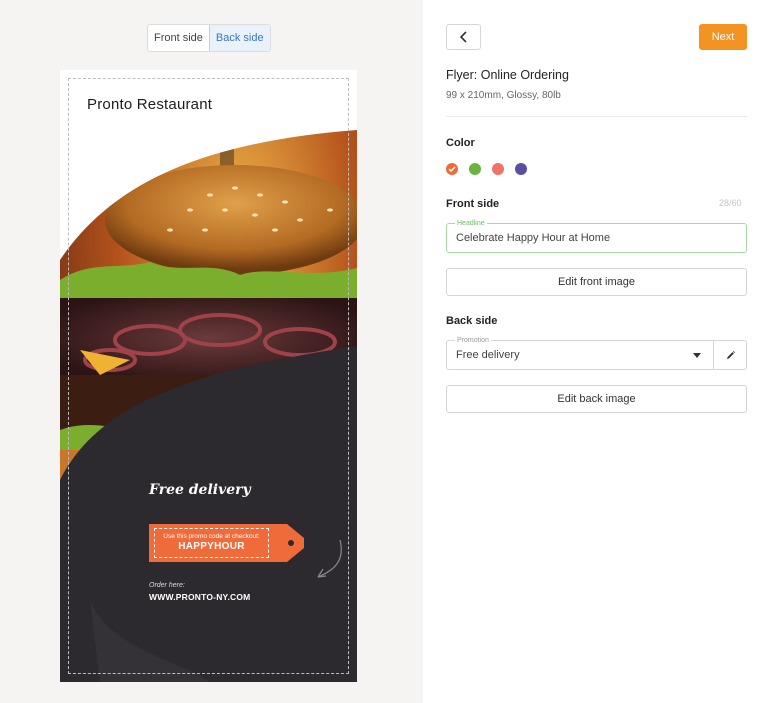 The image size is (768, 703). I want to click on headline-legend: Headline, so click(471, 223).